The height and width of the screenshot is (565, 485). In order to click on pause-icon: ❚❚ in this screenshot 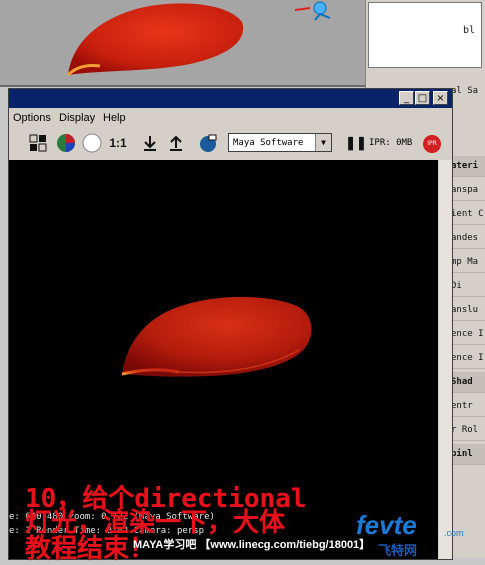, I will do `click(356, 143)`.